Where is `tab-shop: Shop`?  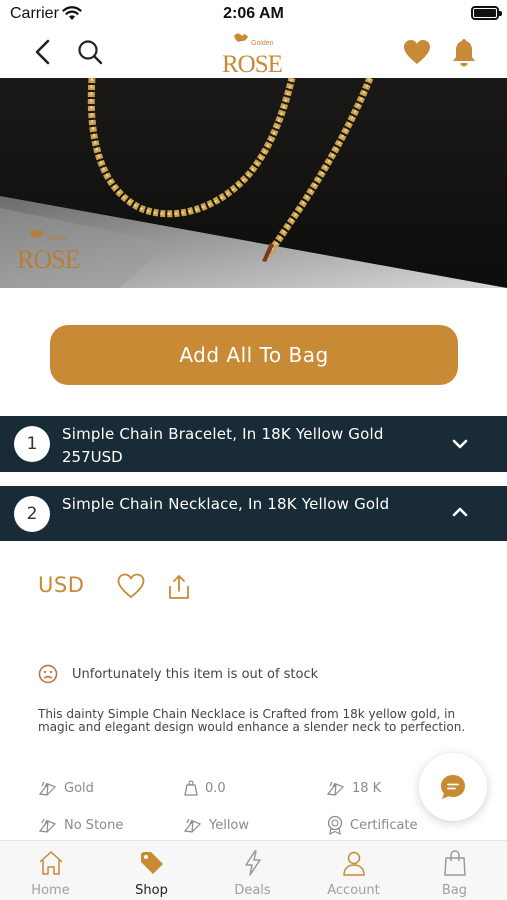 tab-shop: Shop is located at coordinates (151, 870).